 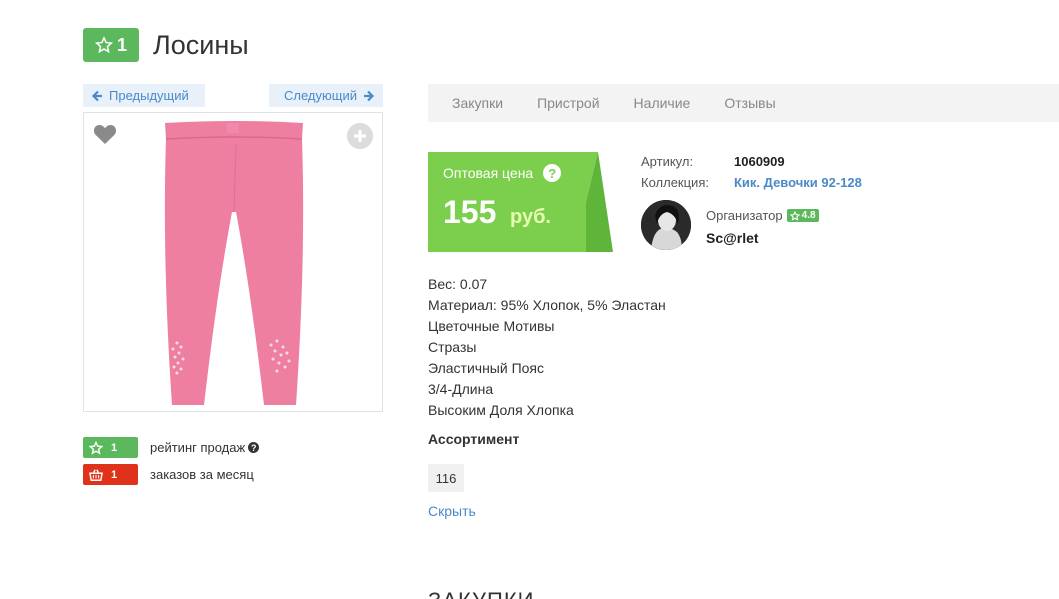 I want to click on arrow-left-icon, so click(x=96, y=95).